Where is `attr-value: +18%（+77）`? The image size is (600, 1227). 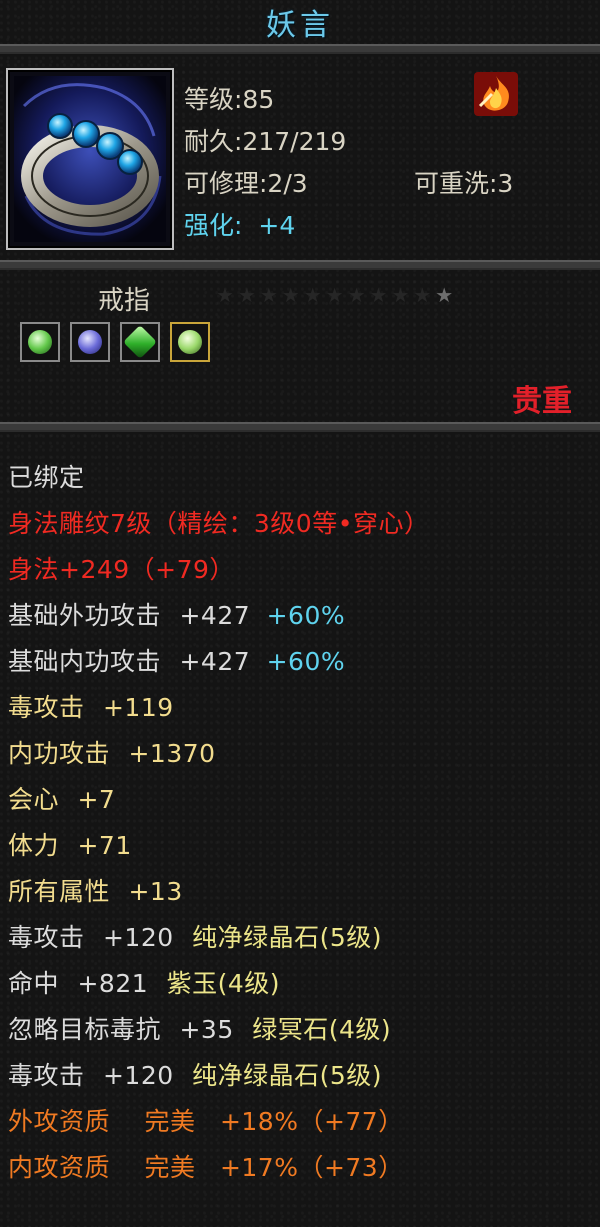
attr-value: +18%（+77） is located at coordinates (311, 1121).